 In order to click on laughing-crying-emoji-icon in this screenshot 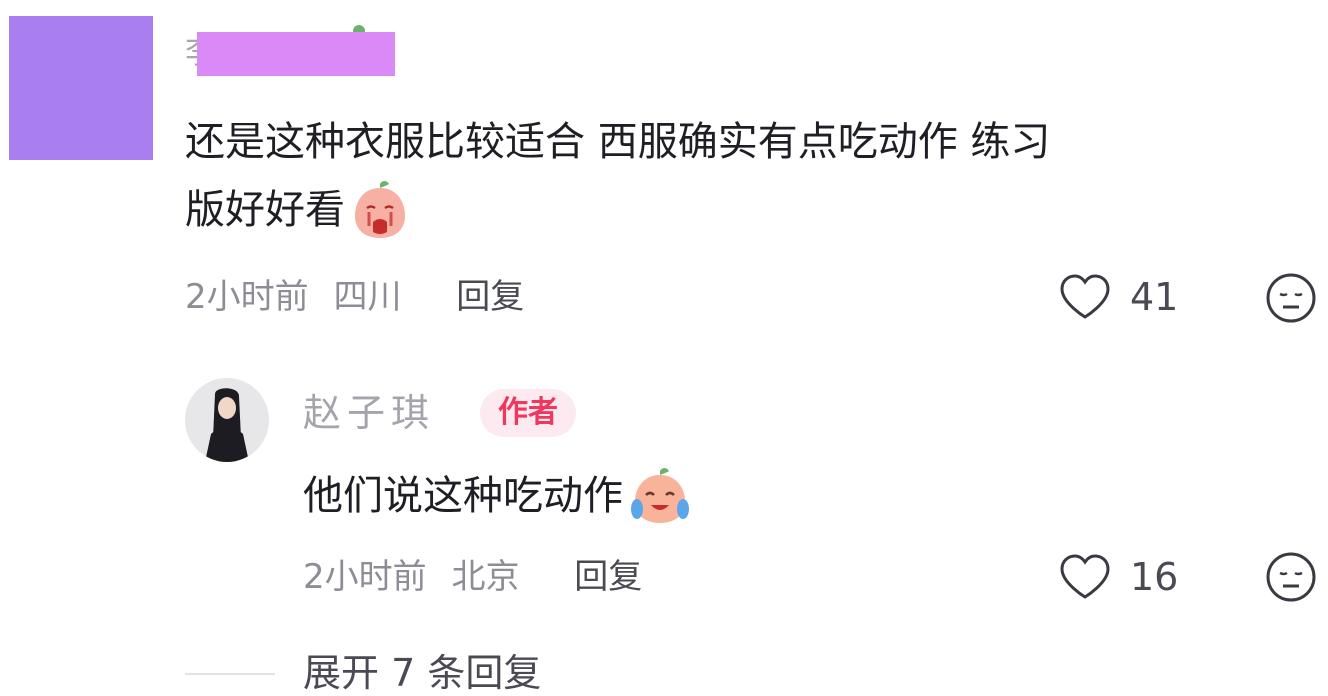, I will do `click(660, 495)`.